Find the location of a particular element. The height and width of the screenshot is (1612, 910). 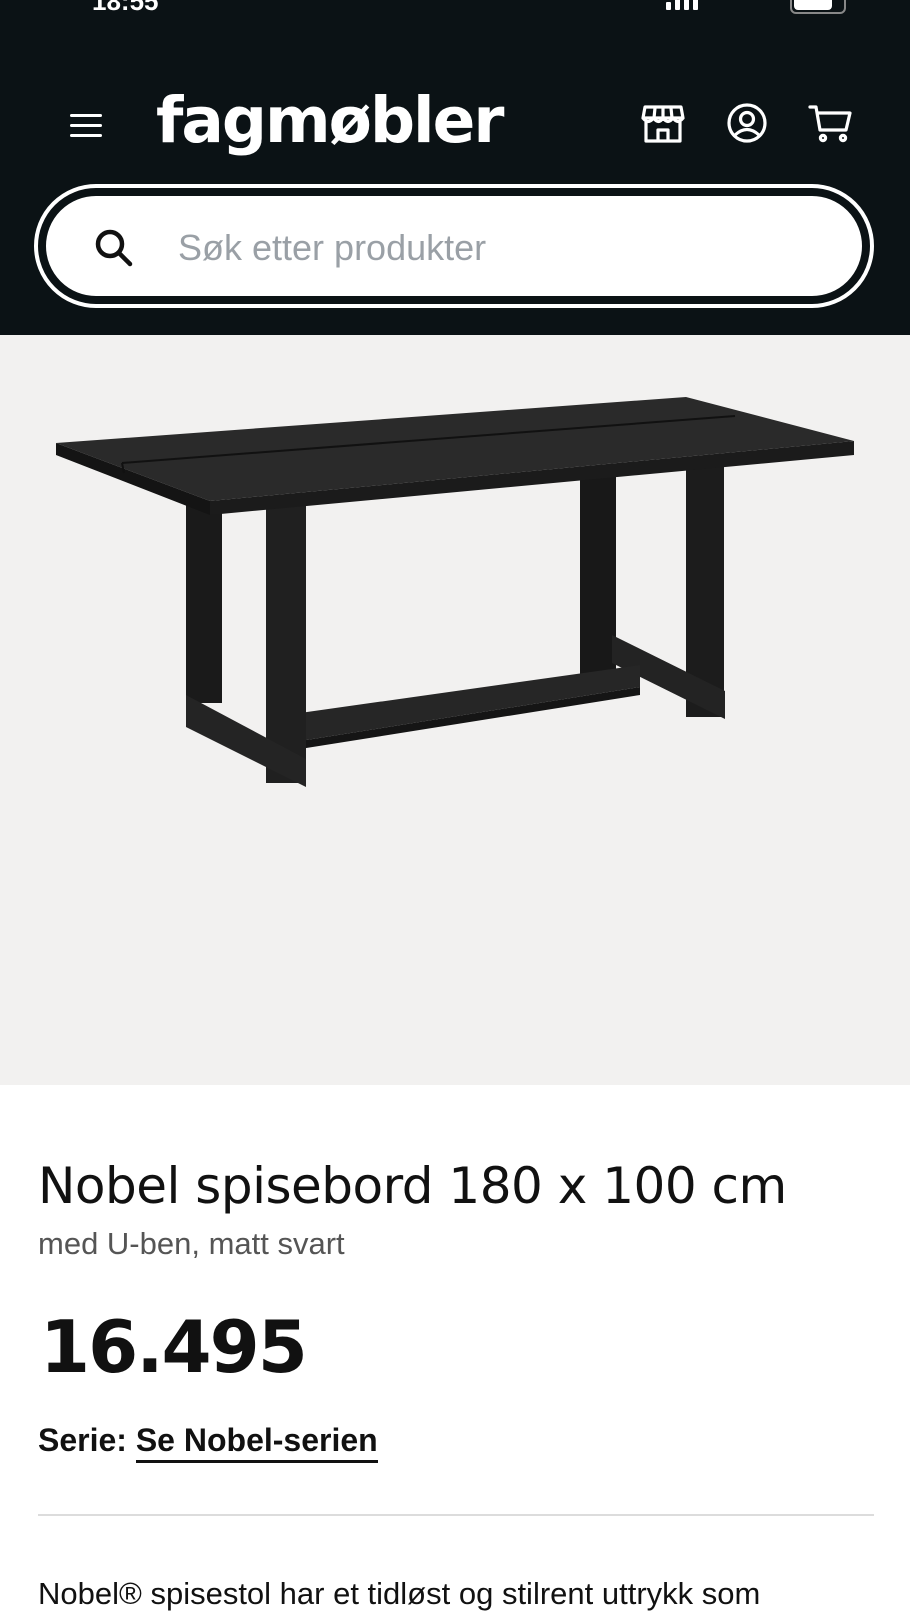

search-icon is located at coordinates (114, 248).